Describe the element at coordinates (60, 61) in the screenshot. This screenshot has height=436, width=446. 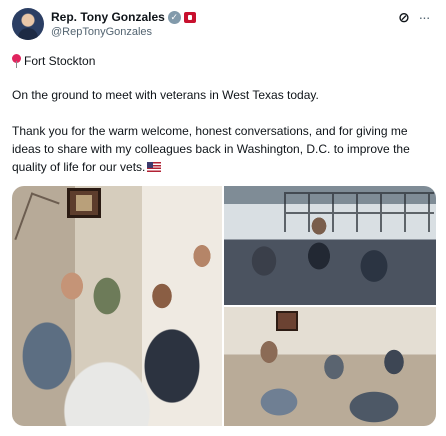
I see `location-text: Fort Stockton` at that location.